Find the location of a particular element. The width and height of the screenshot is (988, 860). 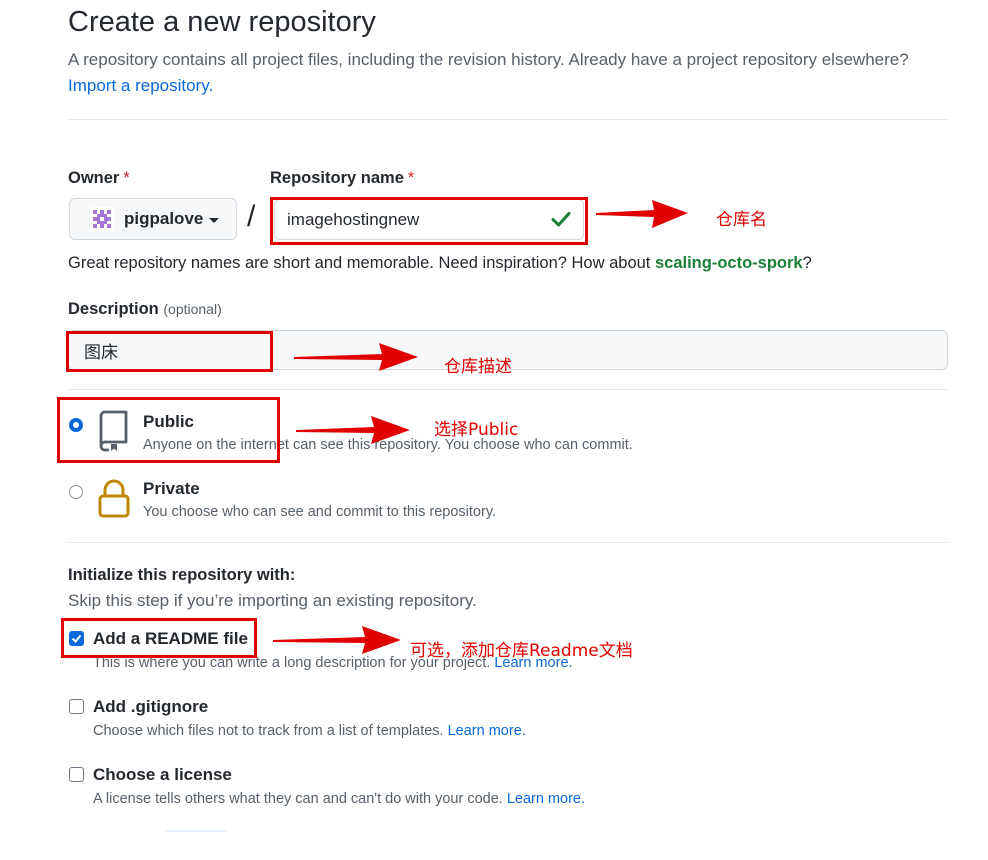

license-label: Choose a license is located at coordinates (162, 775).